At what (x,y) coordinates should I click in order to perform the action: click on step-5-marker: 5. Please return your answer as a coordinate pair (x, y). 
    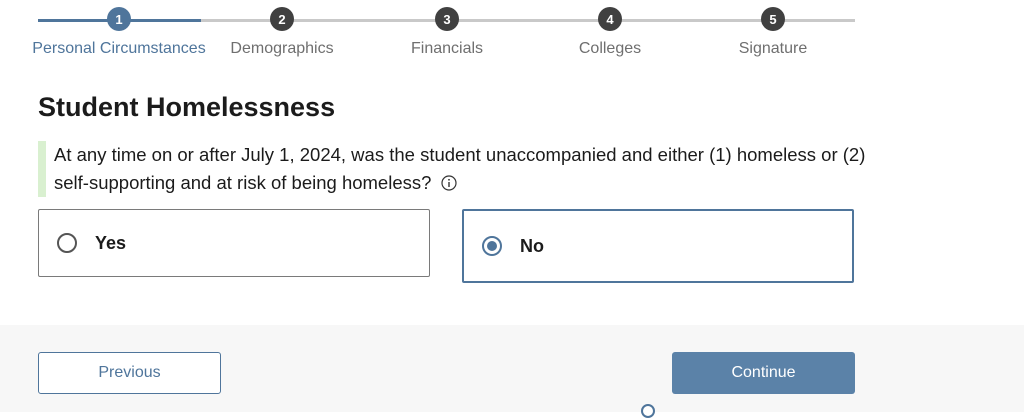
    Looking at the image, I should click on (773, 19).